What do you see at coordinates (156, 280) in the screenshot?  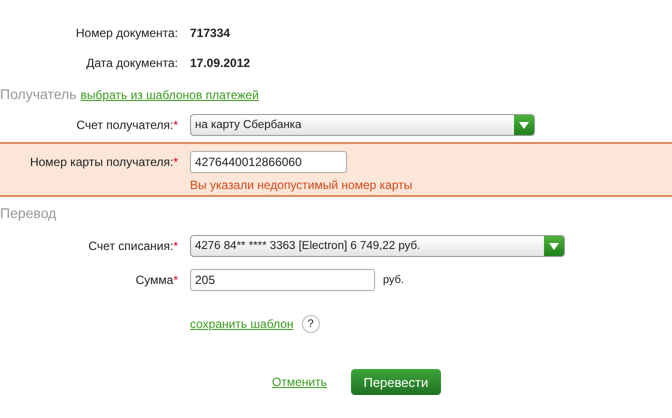 I see `field-label: Сумма*` at bounding box center [156, 280].